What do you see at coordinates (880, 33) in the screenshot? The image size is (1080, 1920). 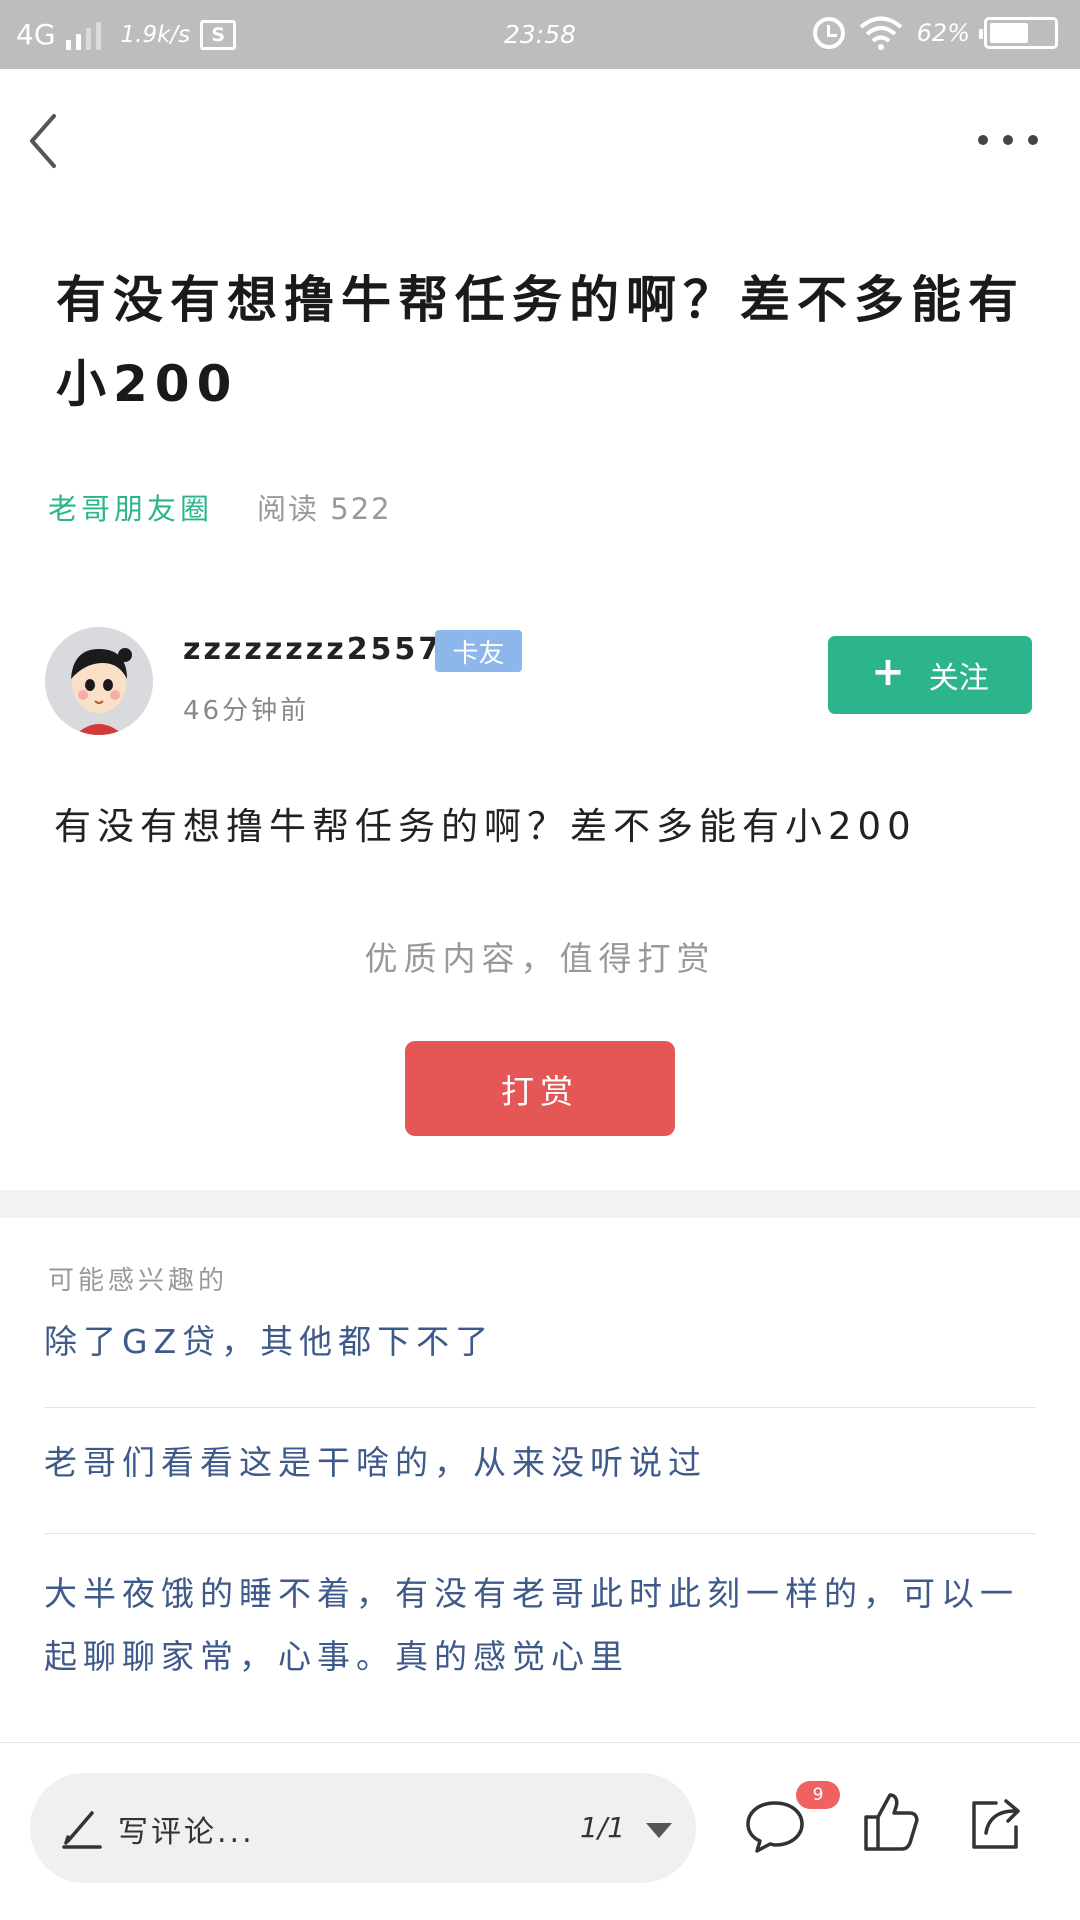 I see `wifi-icon` at bounding box center [880, 33].